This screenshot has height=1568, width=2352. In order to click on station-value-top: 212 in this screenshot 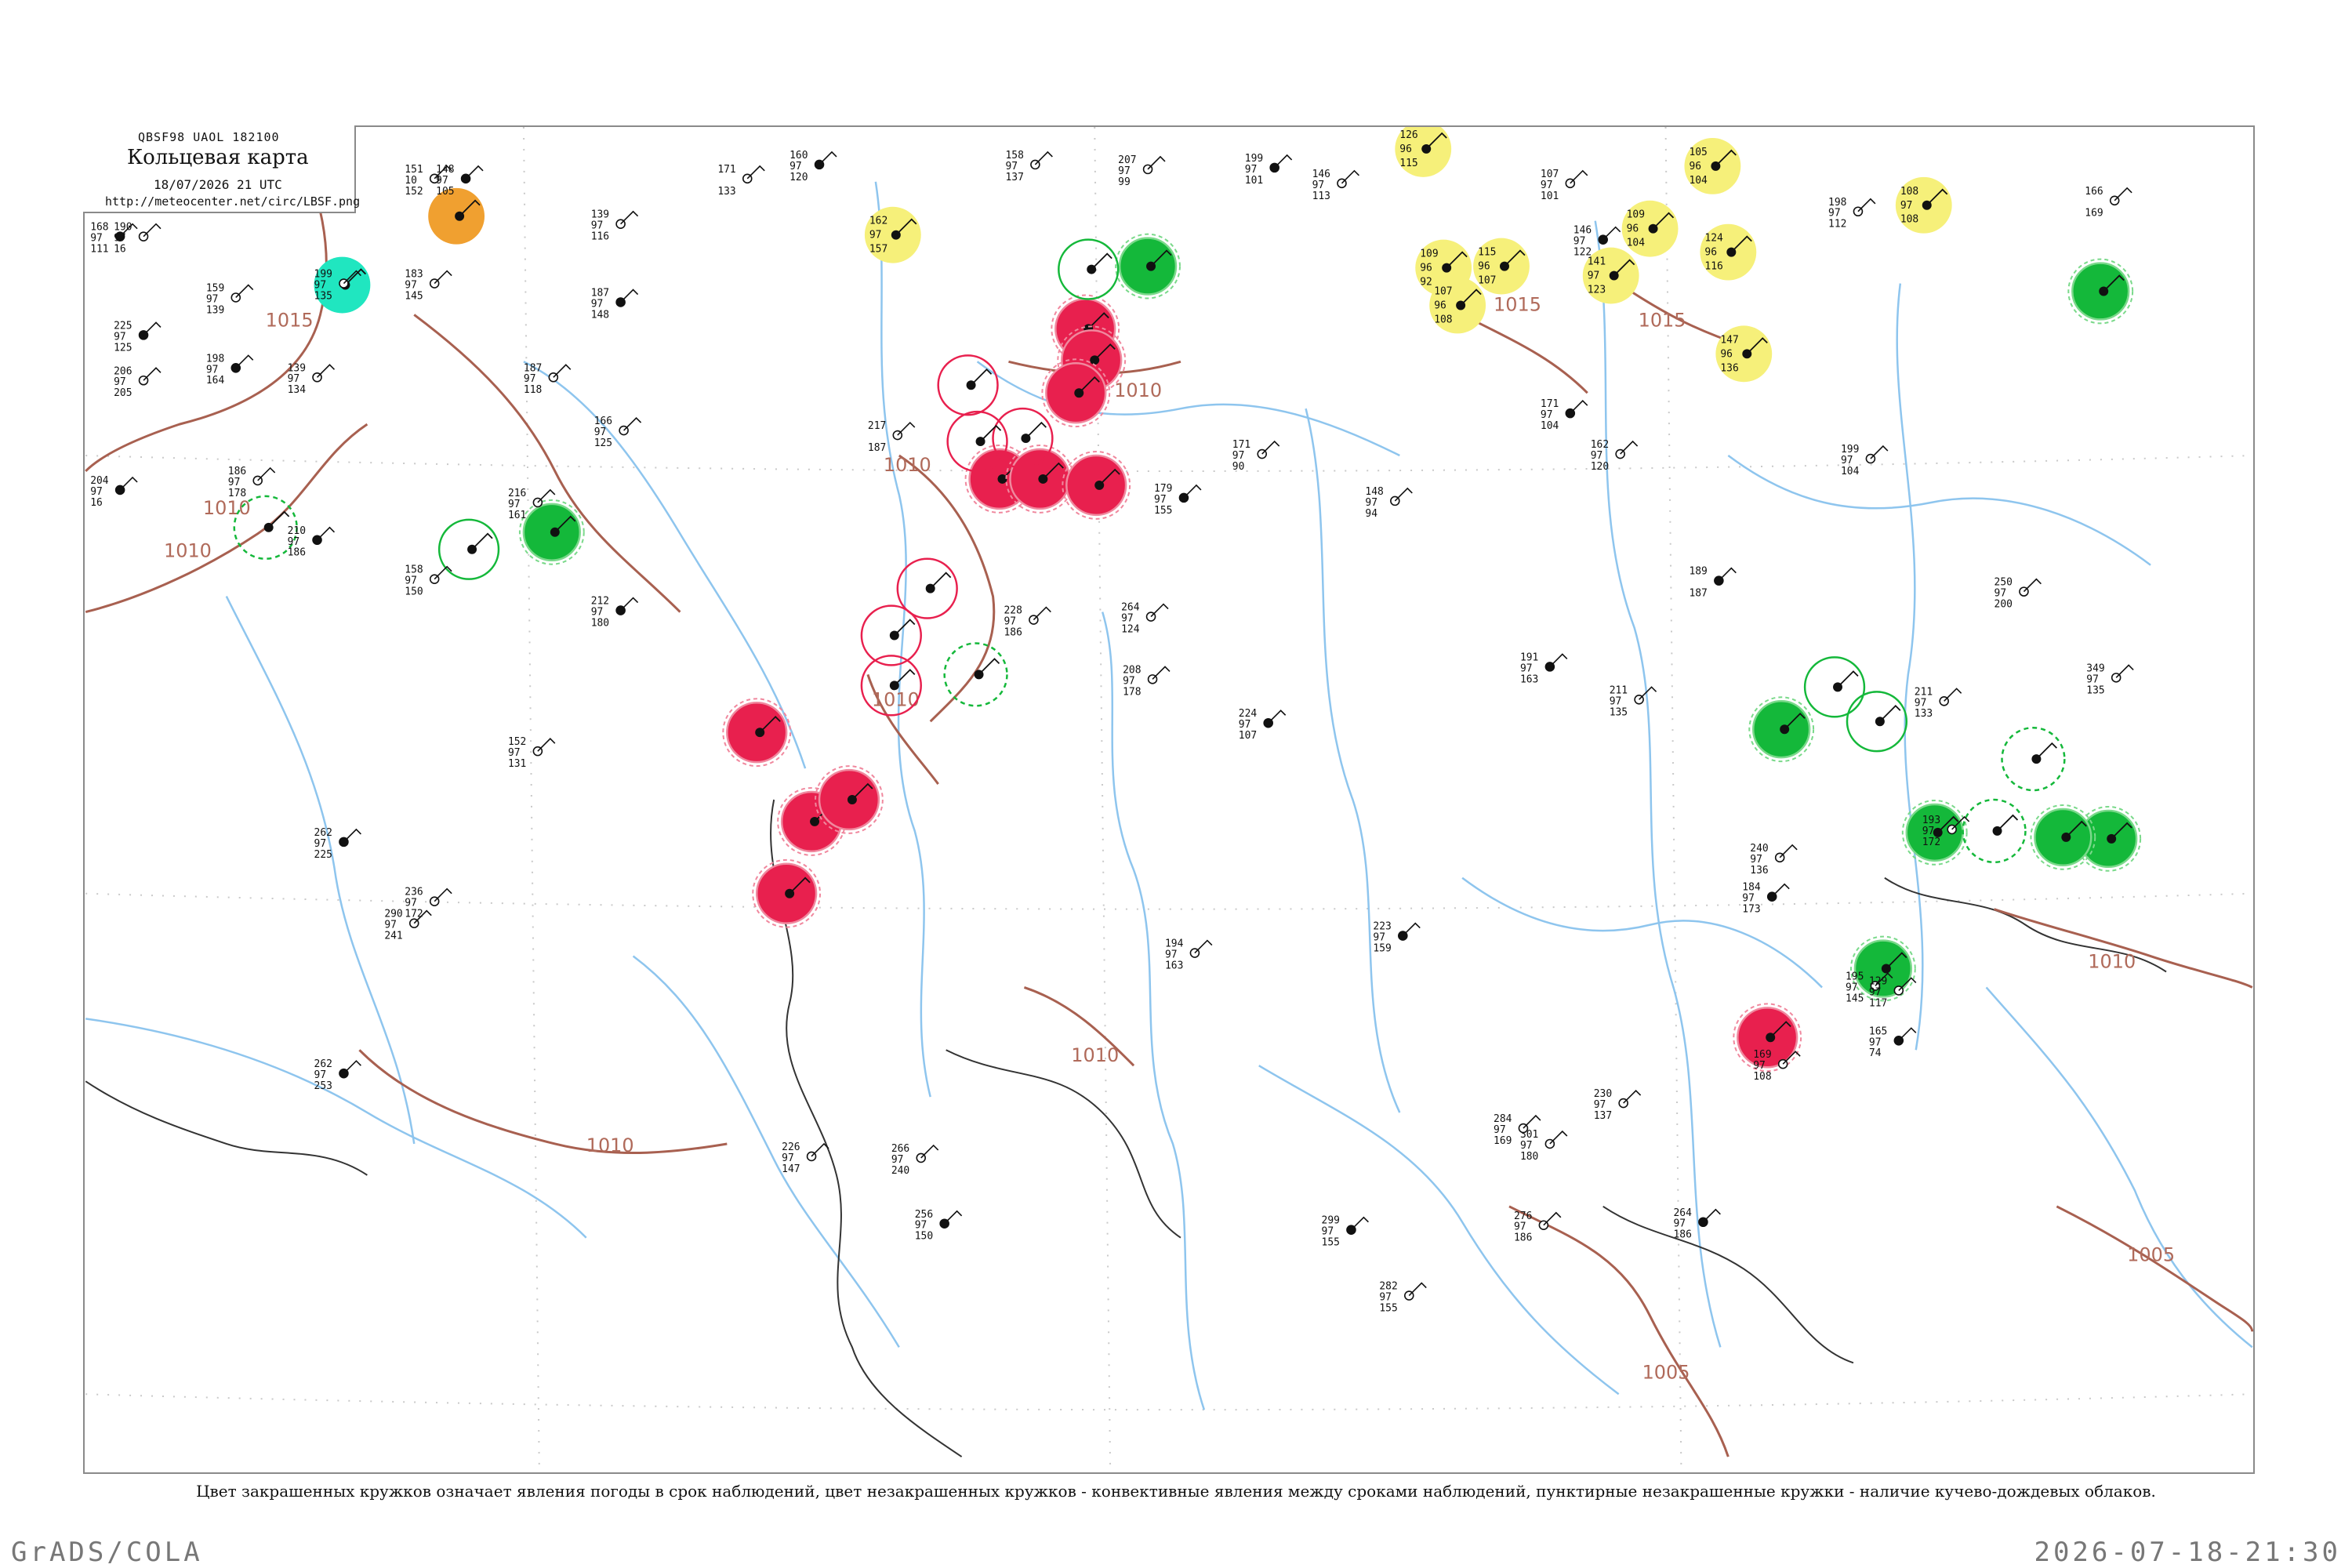, I will do `click(600, 602)`.